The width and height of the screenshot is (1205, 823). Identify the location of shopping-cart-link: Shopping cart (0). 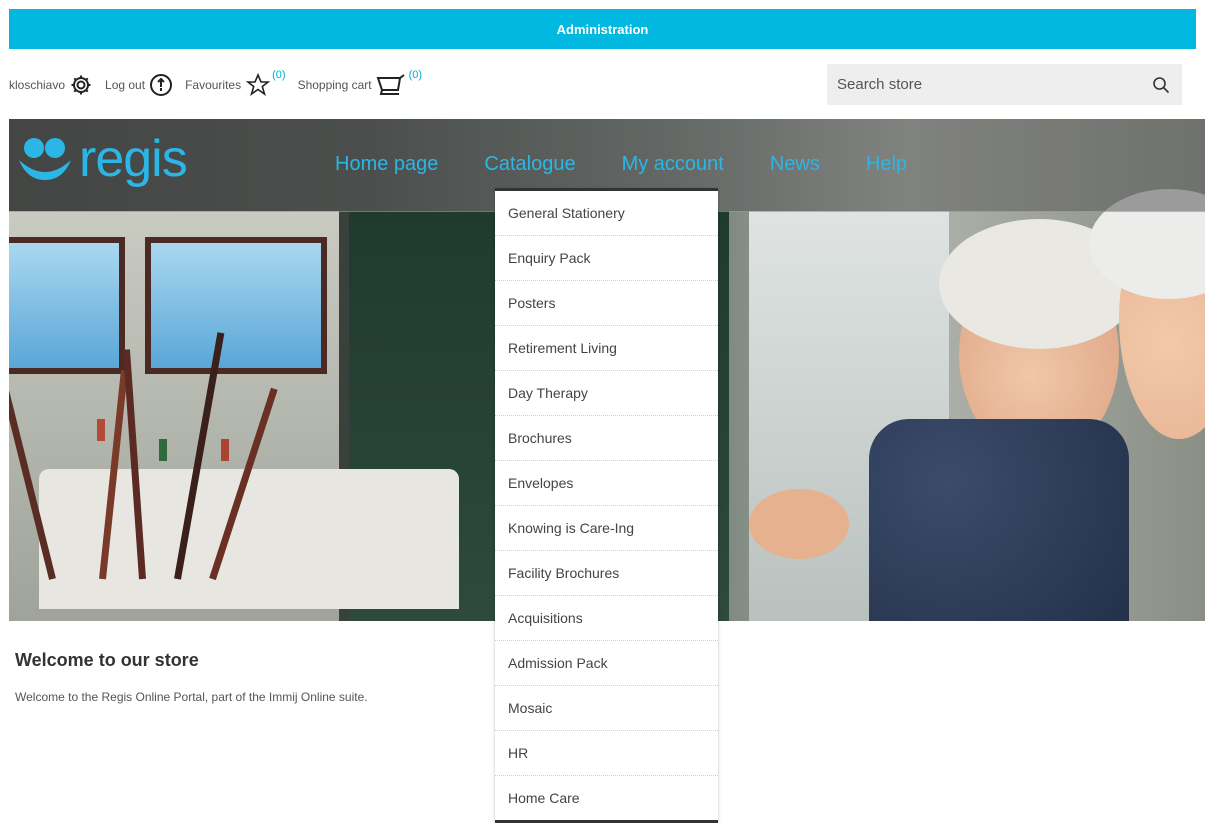
(360, 83).